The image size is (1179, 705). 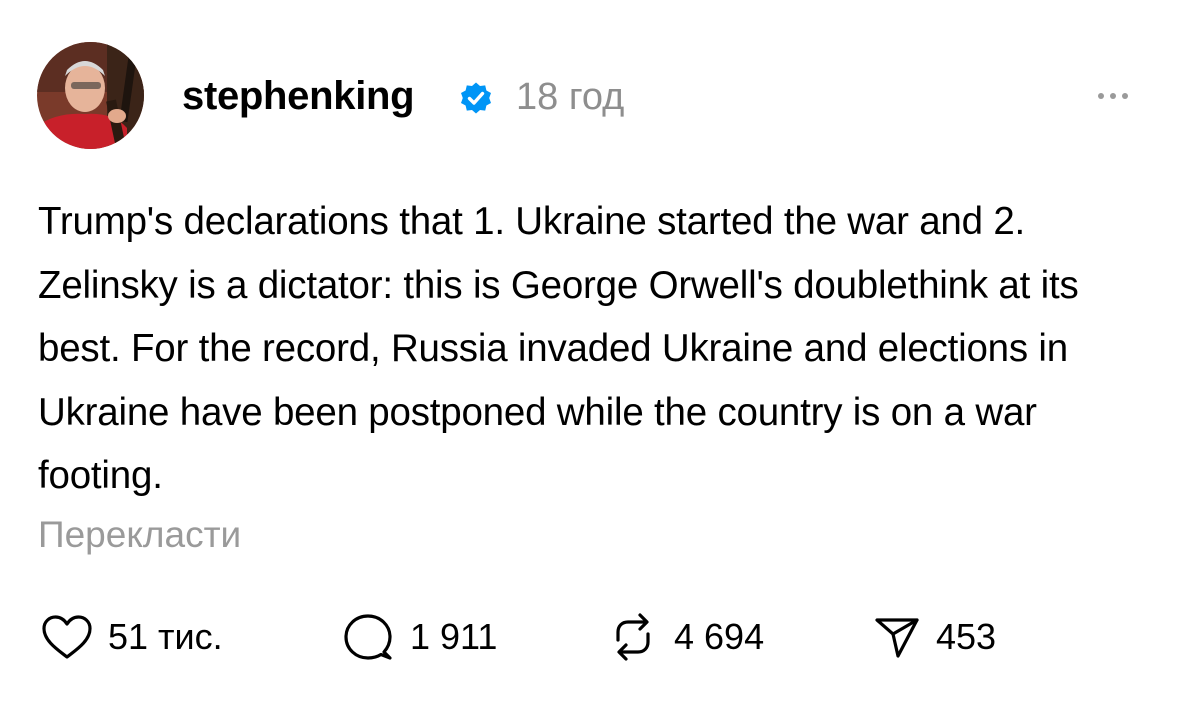 I want to click on avatar-image, so click(x=90, y=95).